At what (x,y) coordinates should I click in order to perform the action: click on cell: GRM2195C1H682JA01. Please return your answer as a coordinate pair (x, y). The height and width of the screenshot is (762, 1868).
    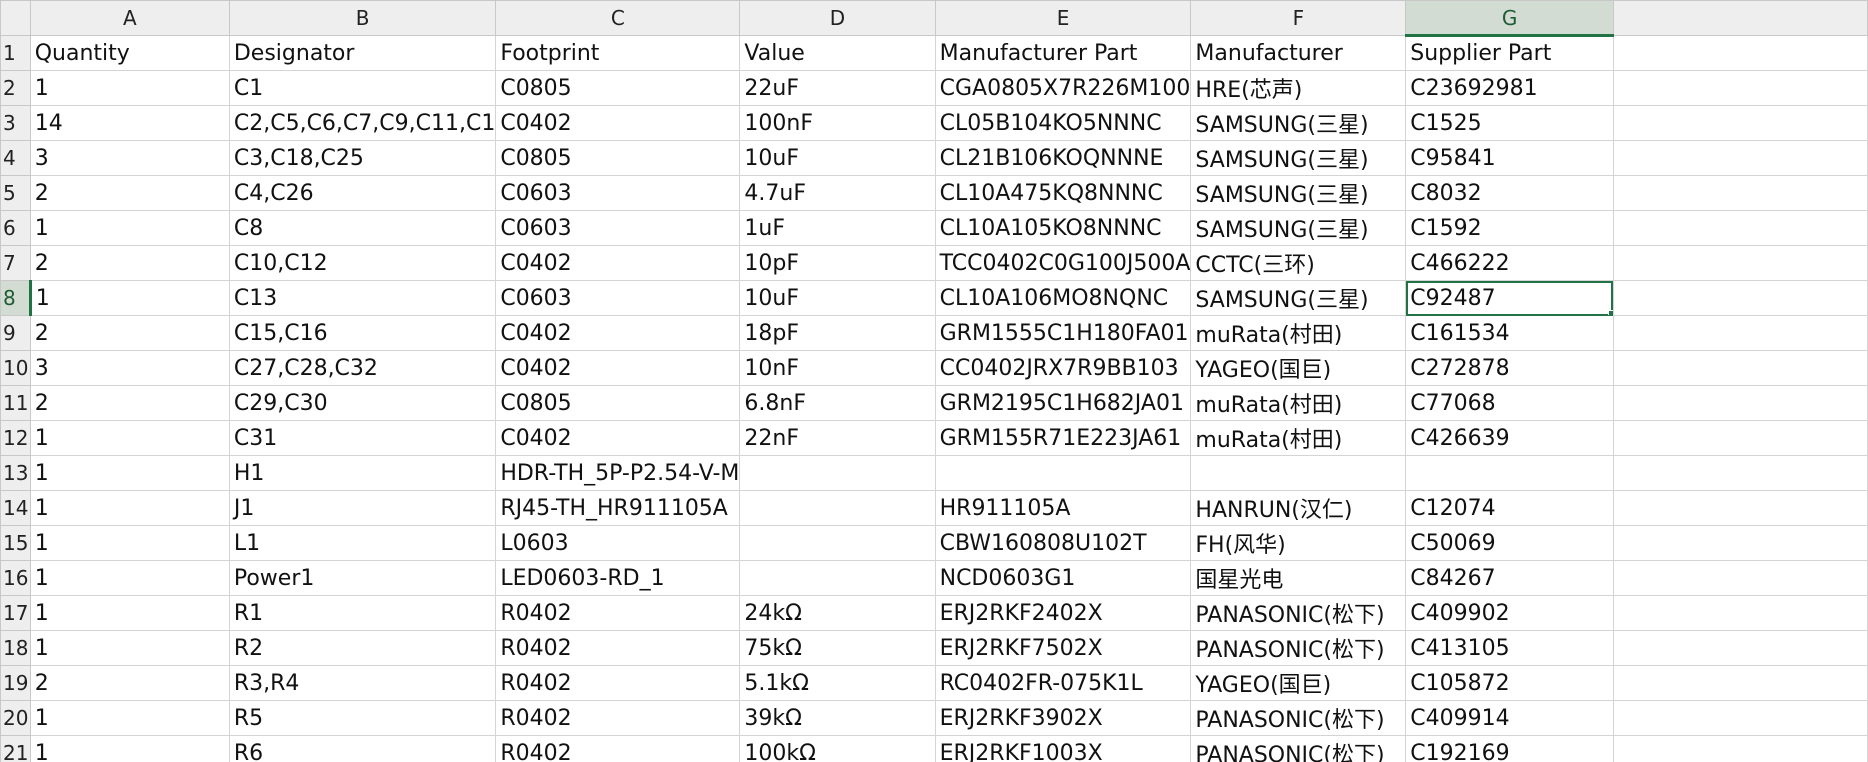
    Looking at the image, I should click on (1063, 403).